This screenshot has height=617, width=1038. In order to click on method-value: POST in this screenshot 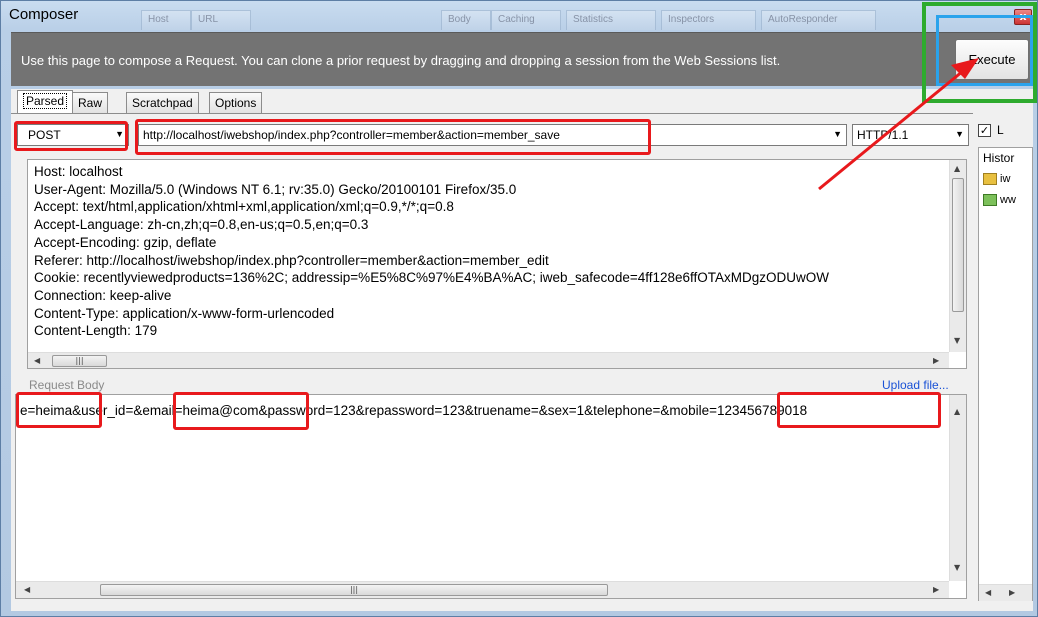, I will do `click(44, 135)`.